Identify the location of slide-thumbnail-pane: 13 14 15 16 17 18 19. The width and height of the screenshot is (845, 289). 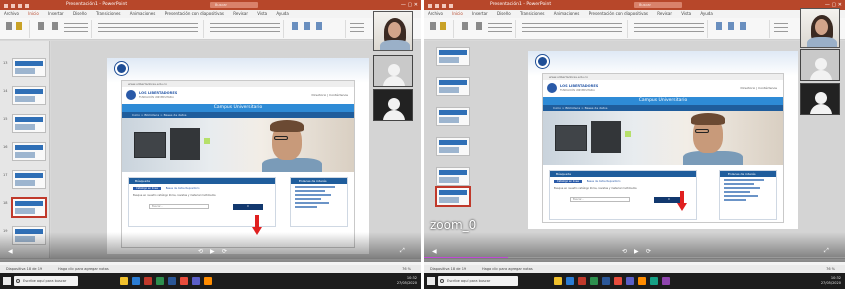
(25, 149).